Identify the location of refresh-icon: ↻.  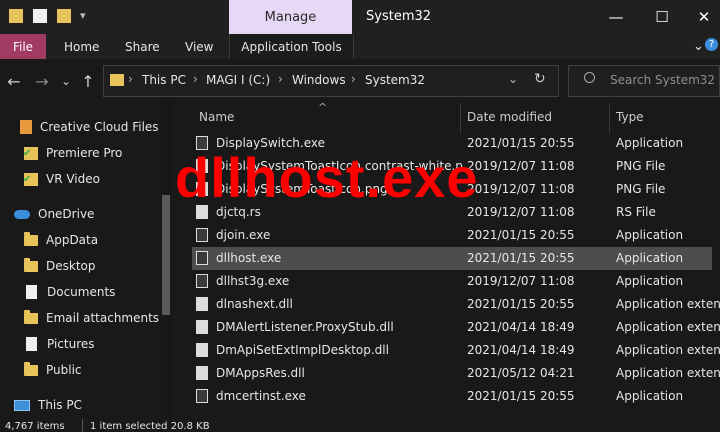
(540, 79).